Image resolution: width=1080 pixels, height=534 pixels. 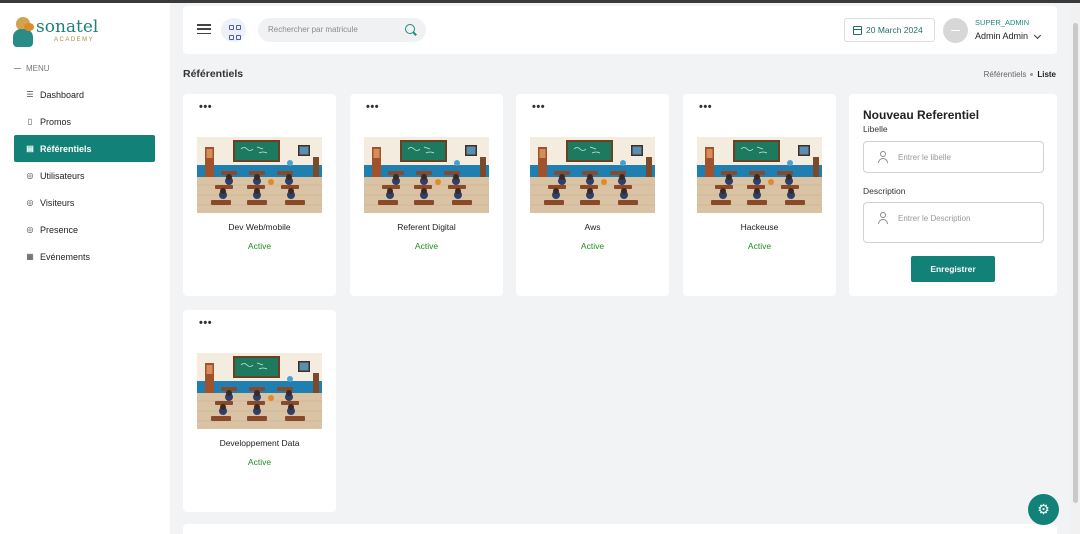 I want to click on chevron-down-icon, so click(x=1037, y=35).